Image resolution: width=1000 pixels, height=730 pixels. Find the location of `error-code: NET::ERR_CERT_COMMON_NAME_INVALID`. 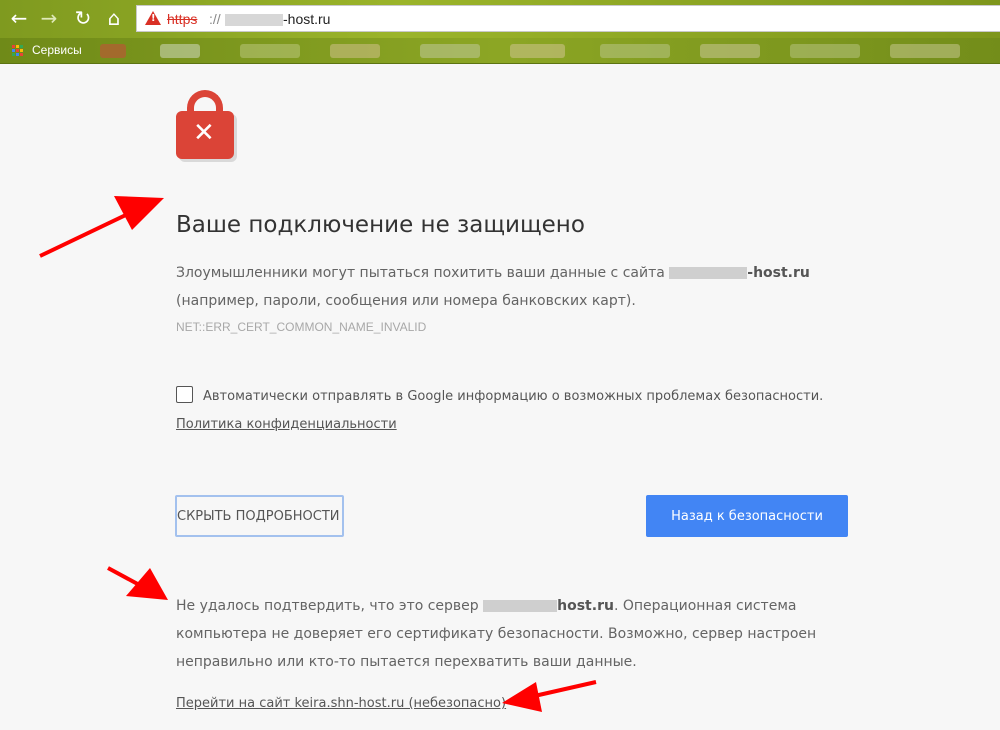

error-code: NET::ERR_CERT_COMMON_NAME_INVALID is located at coordinates (301, 327).